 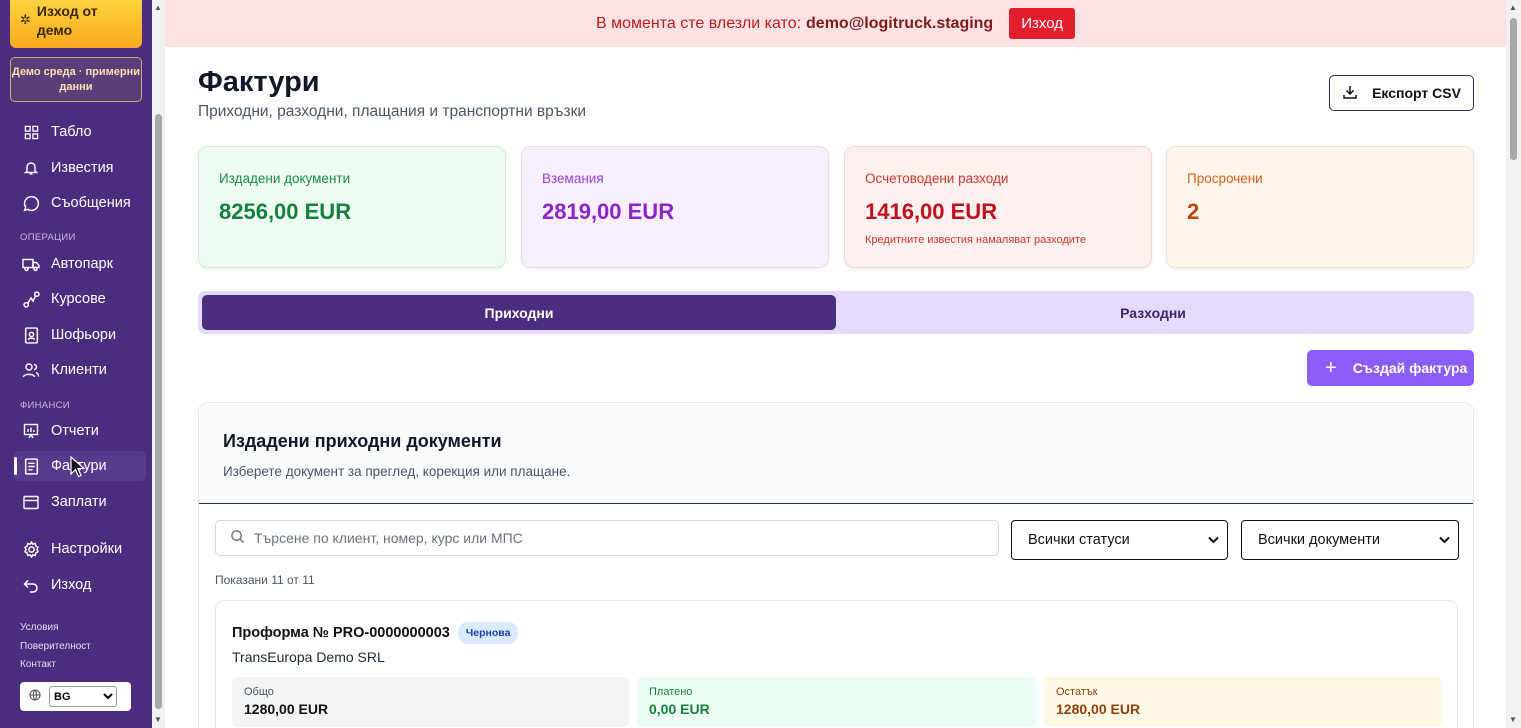 What do you see at coordinates (265, 580) in the screenshot?
I see `results-count: Показани 11 от 11` at bounding box center [265, 580].